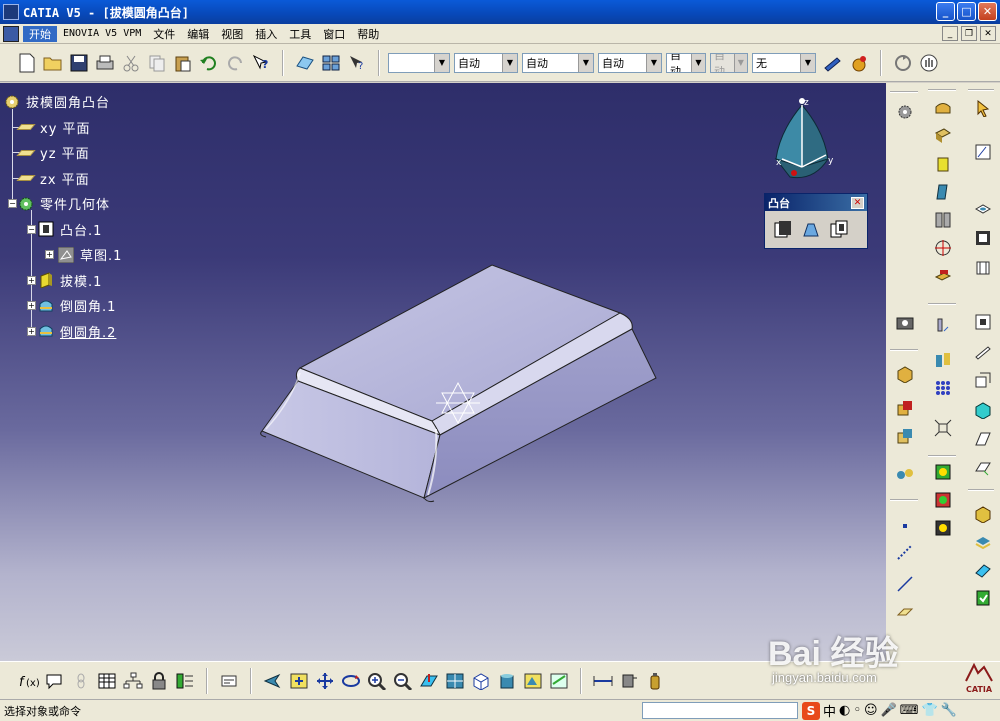  Describe the element at coordinates (11, 33) in the screenshot. I see `document-icon` at that location.